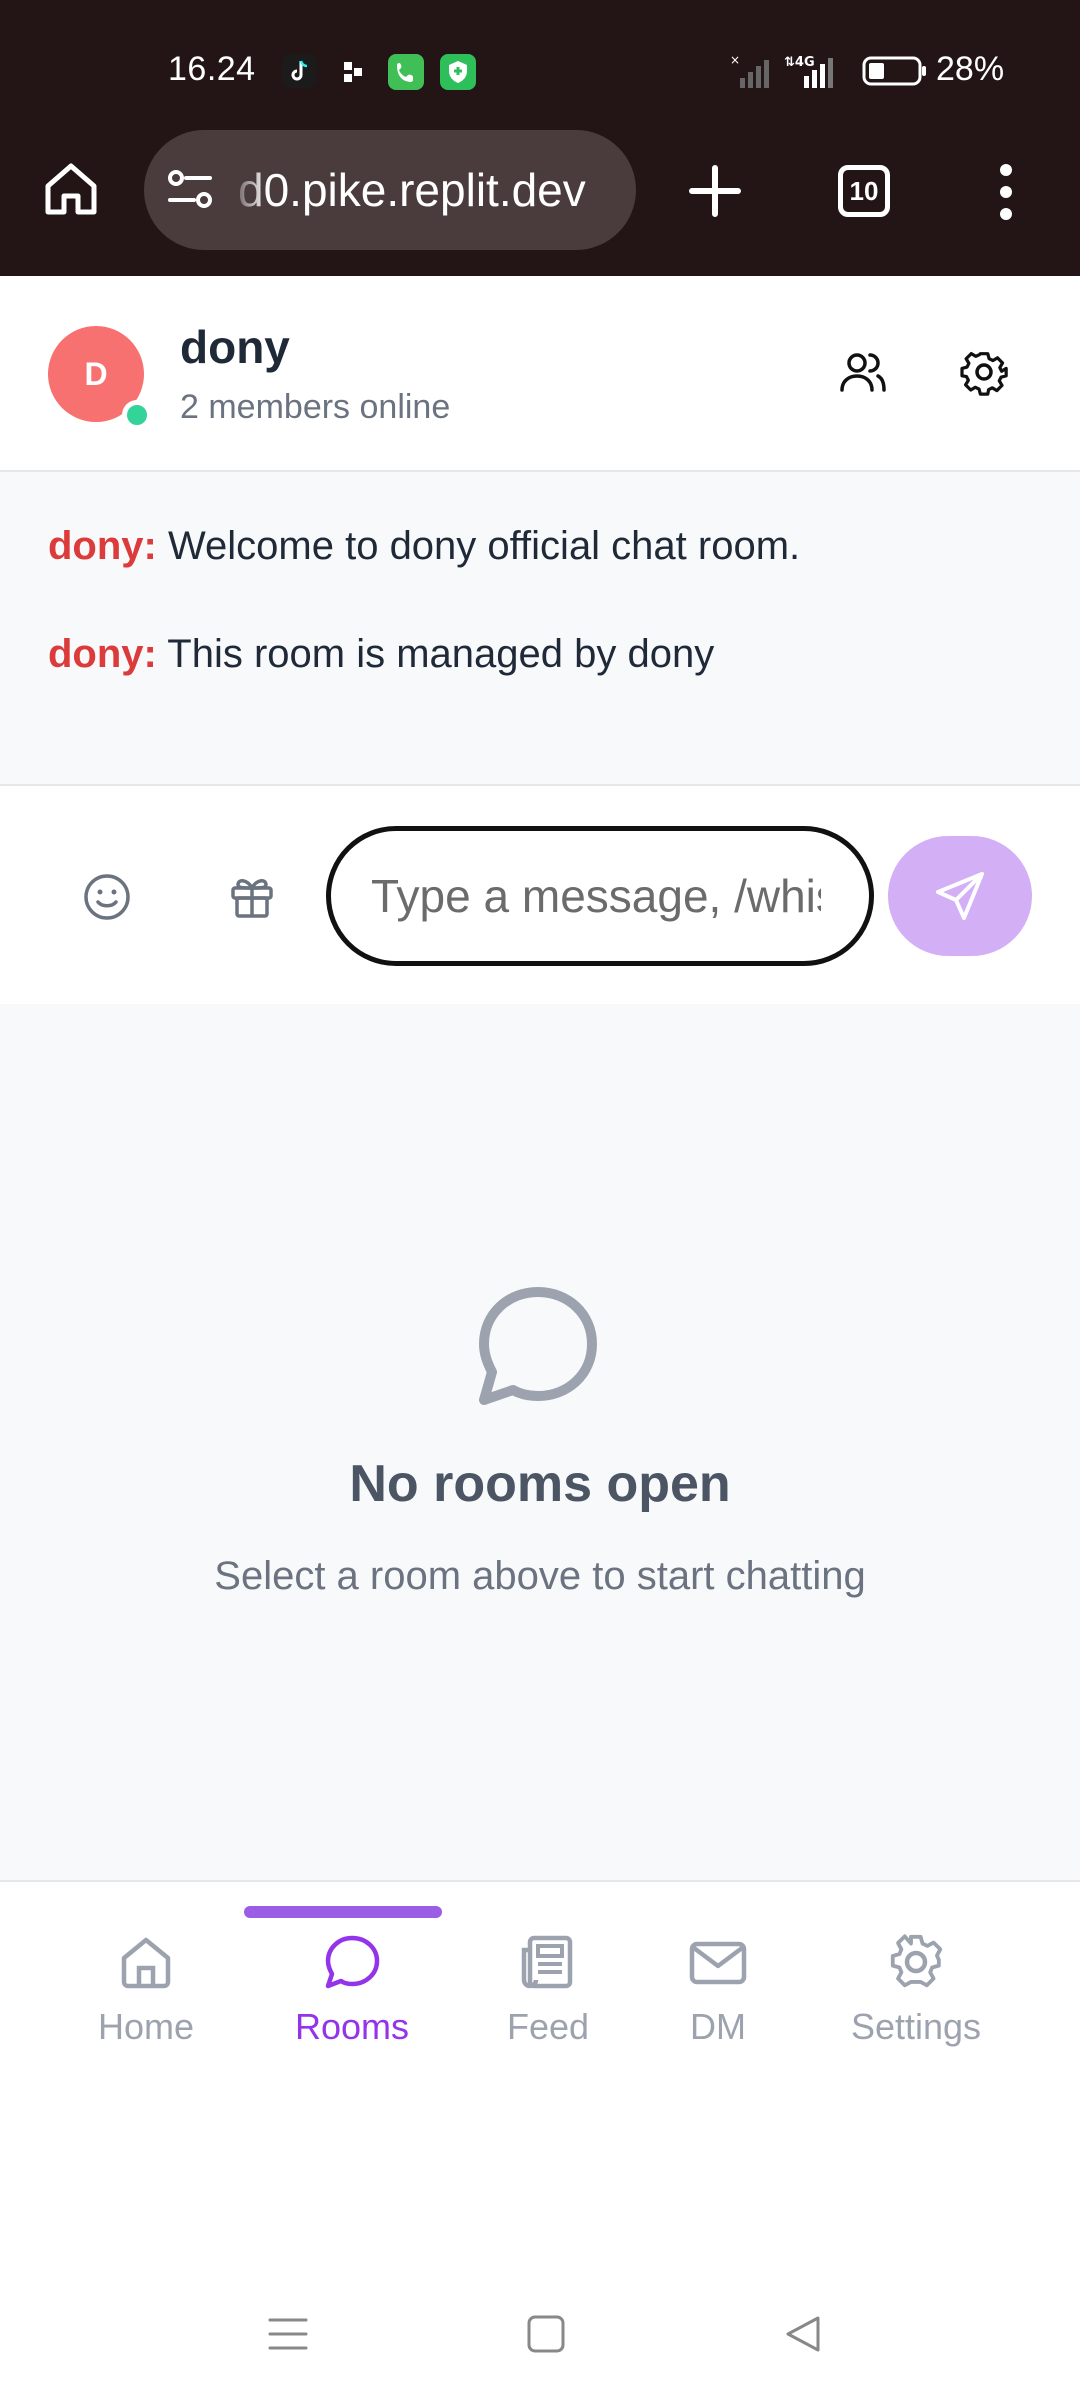  I want to click on bottom-nav: Home Rooms Feed DM Settings, so click(540, 1979).